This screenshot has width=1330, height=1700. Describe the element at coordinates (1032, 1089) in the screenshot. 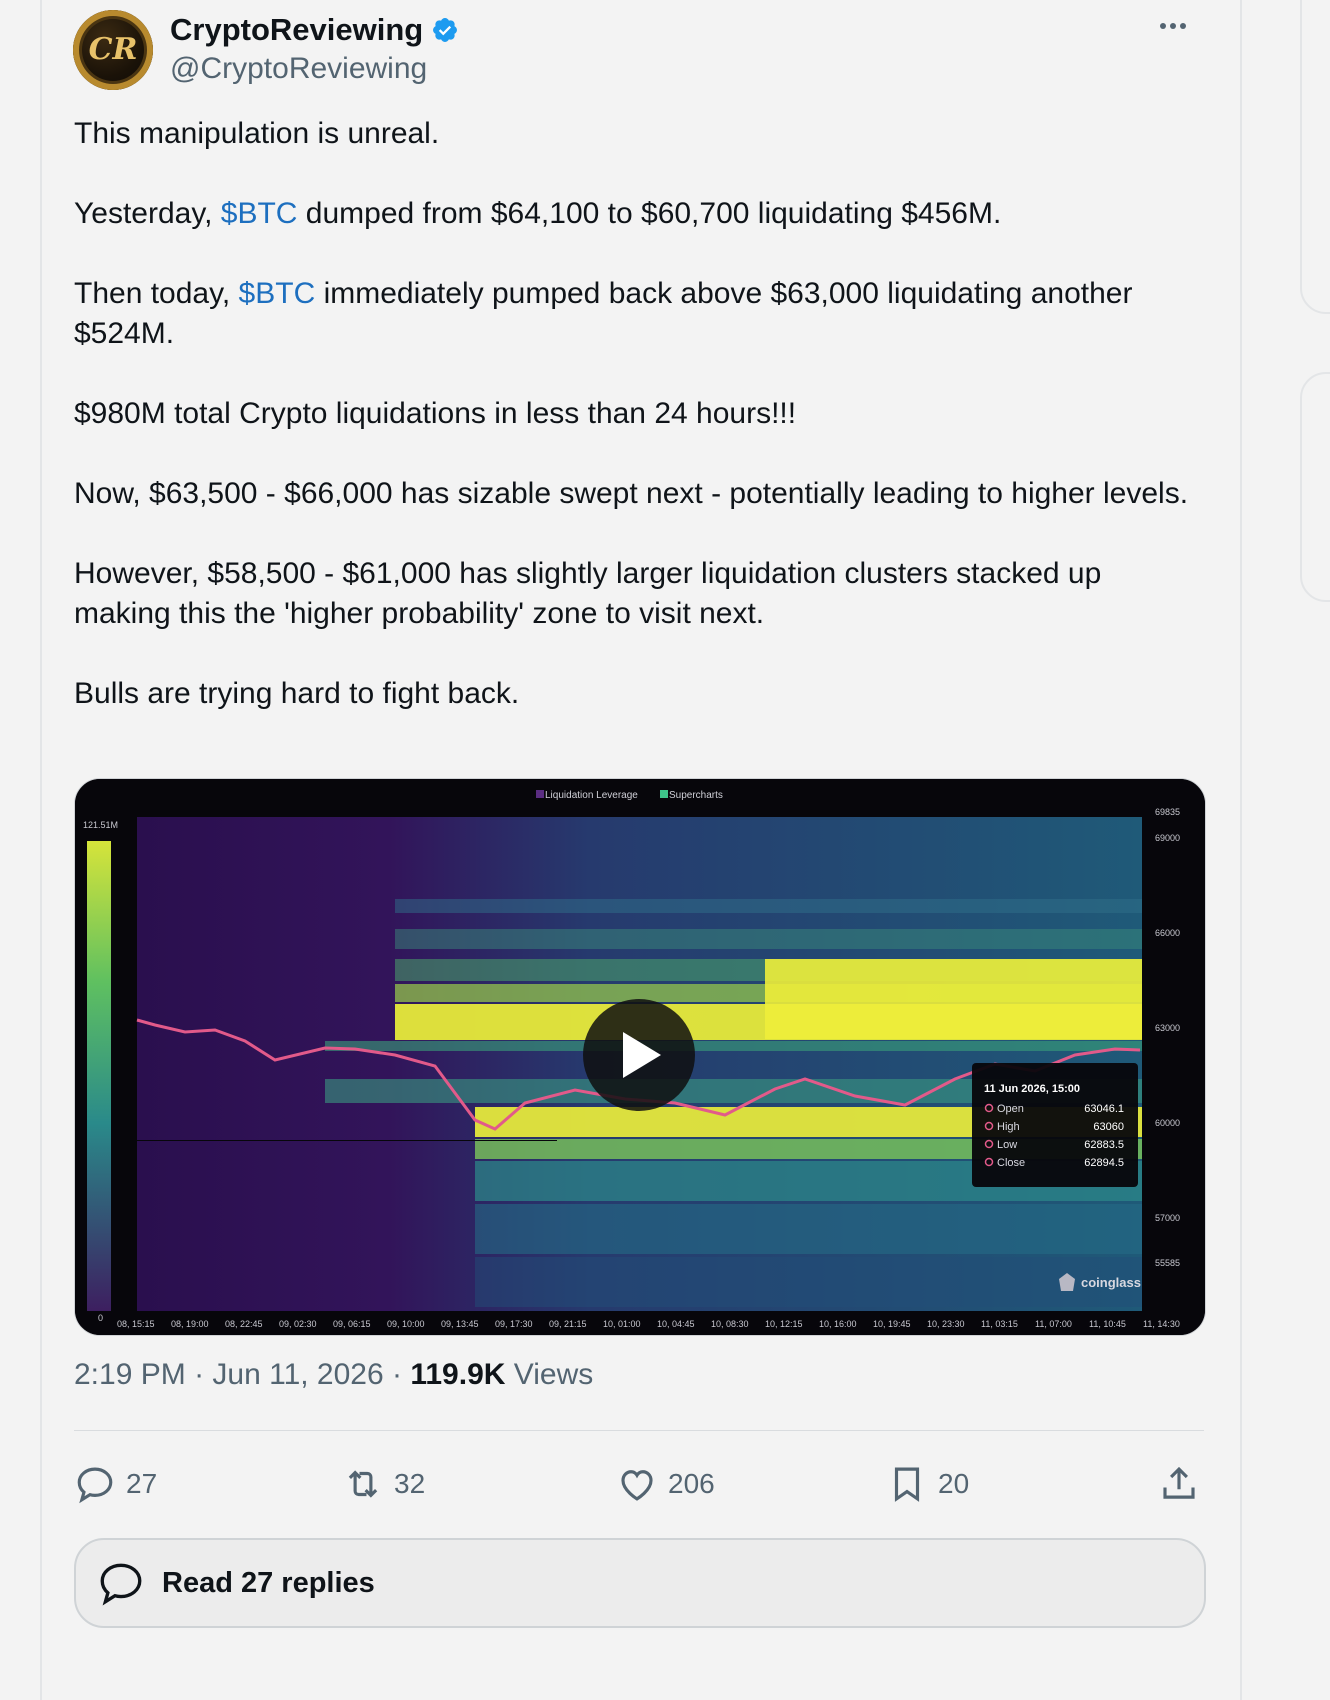

I see `tooltip-title: 11 Jun 2026, 15:00` at that location.